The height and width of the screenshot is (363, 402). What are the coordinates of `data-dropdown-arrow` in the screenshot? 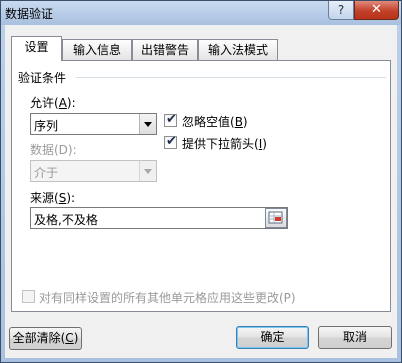 It's located at (147, 171).